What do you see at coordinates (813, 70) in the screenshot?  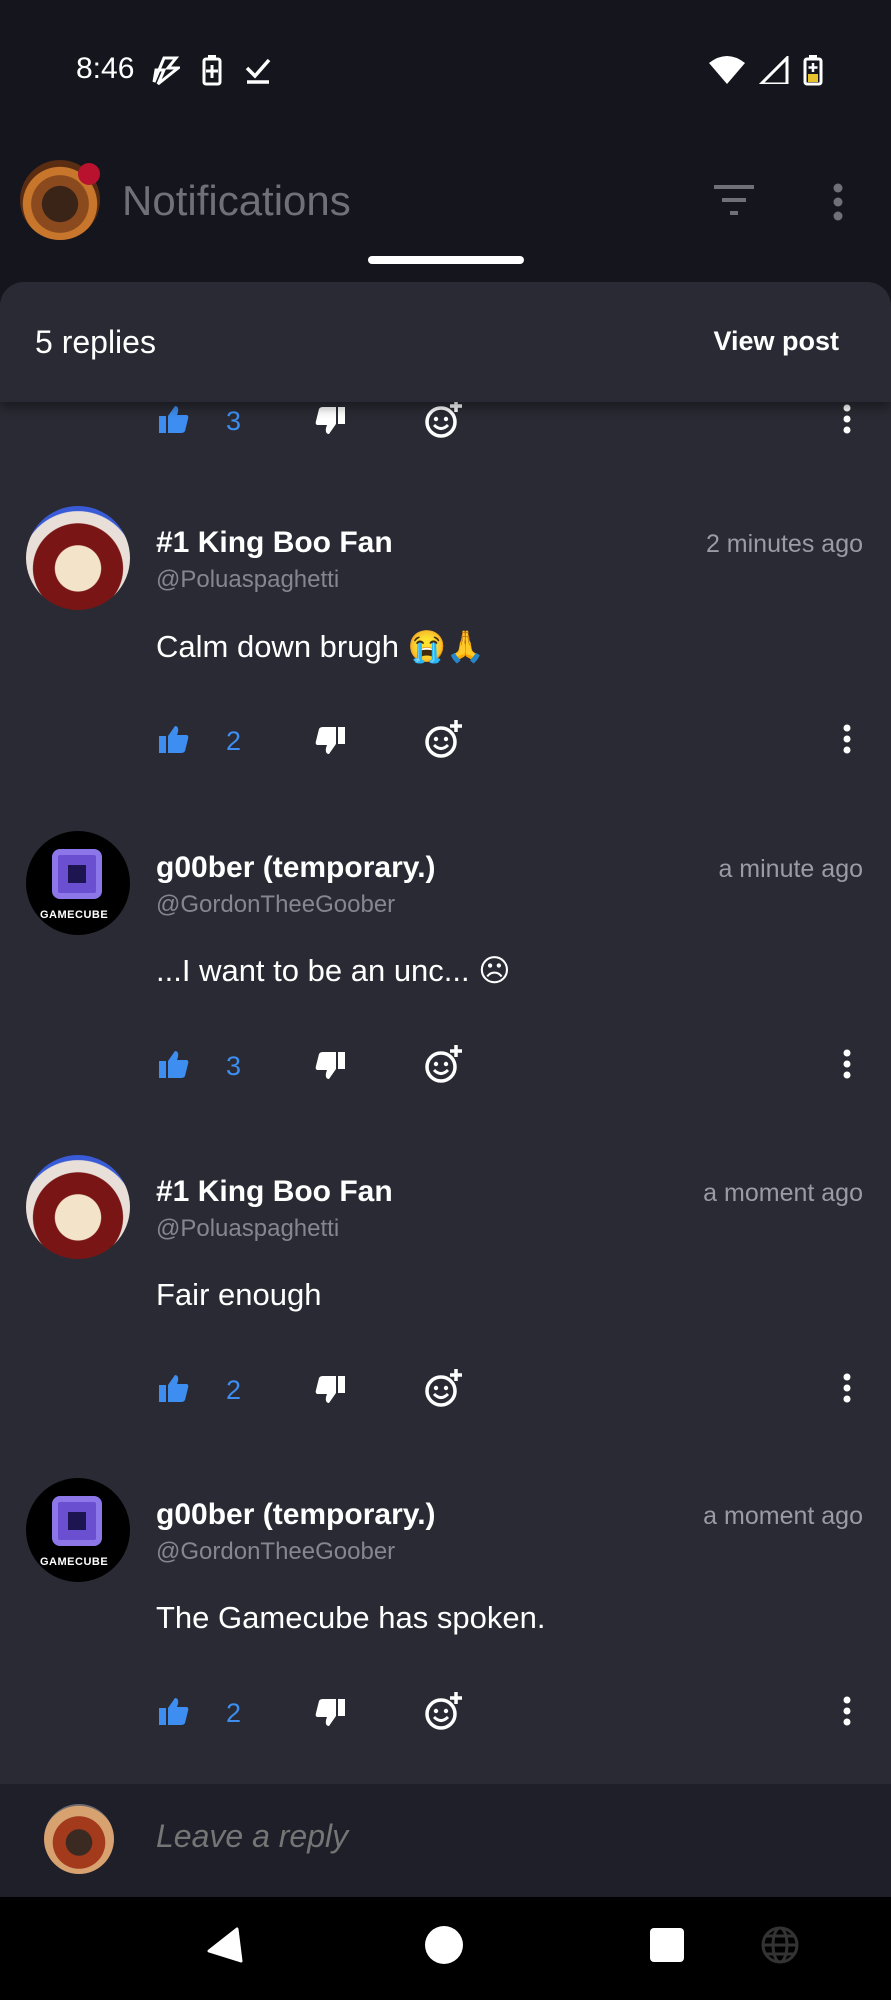 I see `battery-icon` at bounding box center [813, 70].